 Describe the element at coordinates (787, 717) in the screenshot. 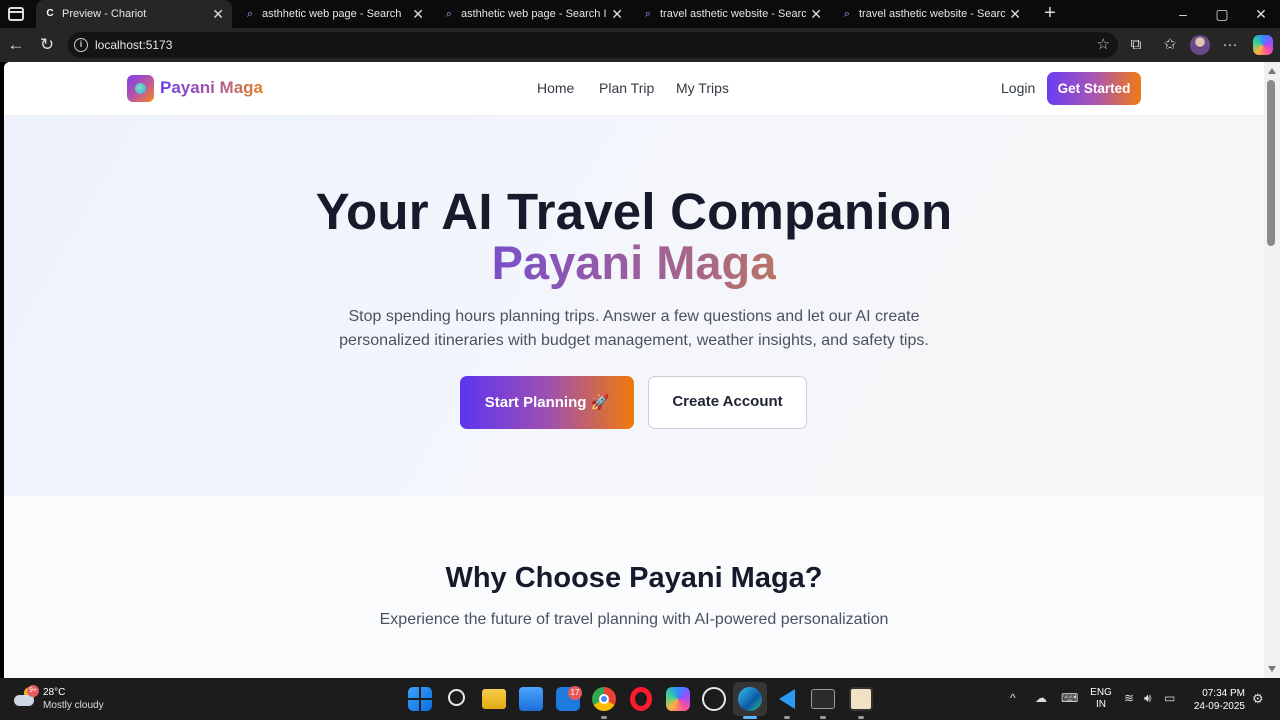

I see `vscode-running-indicator` at that location.